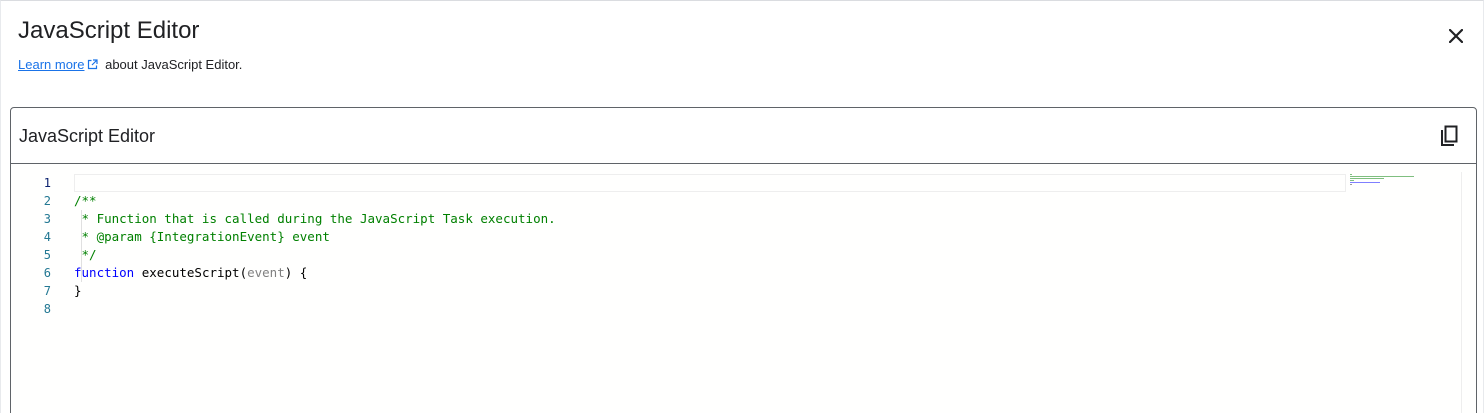 The height and width of the screenshot is (413, 1484). I want to click on code-line: function executeScript(event) {, so click(710, 273).